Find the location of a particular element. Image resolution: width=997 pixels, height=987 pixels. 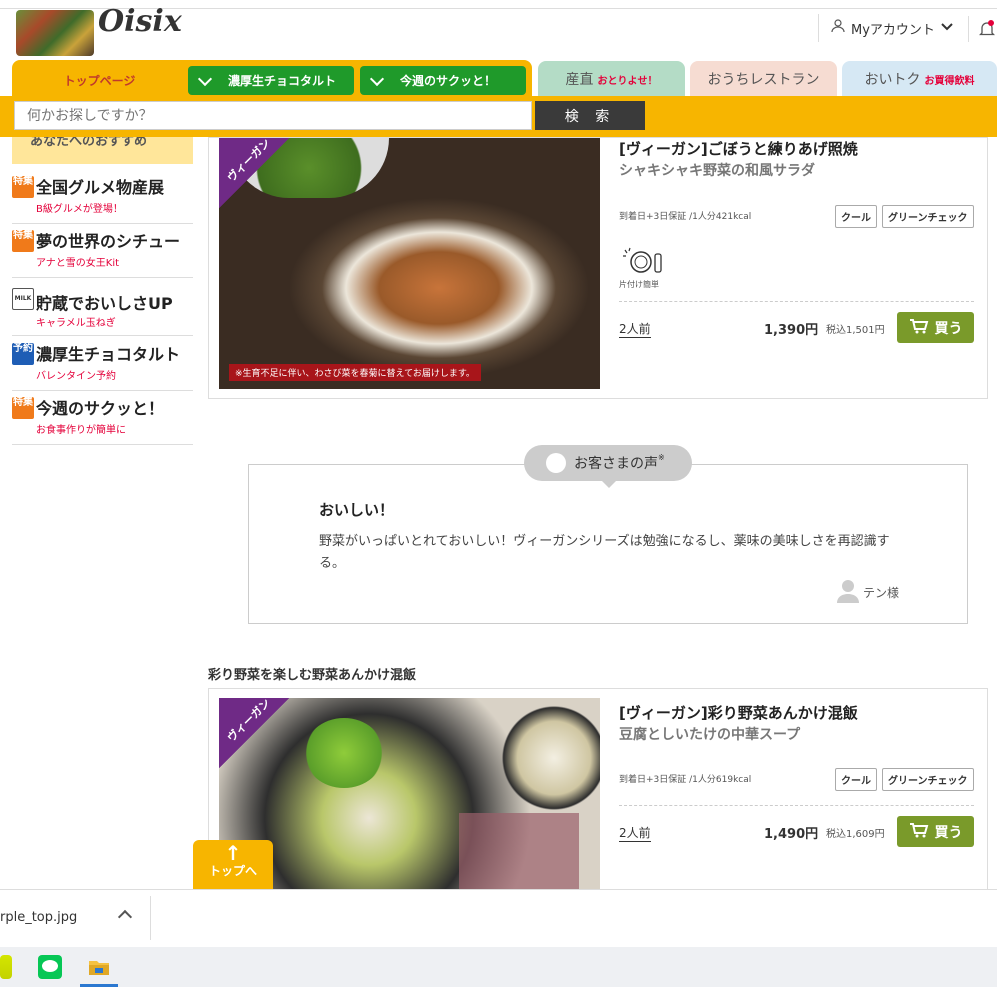

back-to-top-label: トップへ is located at coordinates (232, 871).